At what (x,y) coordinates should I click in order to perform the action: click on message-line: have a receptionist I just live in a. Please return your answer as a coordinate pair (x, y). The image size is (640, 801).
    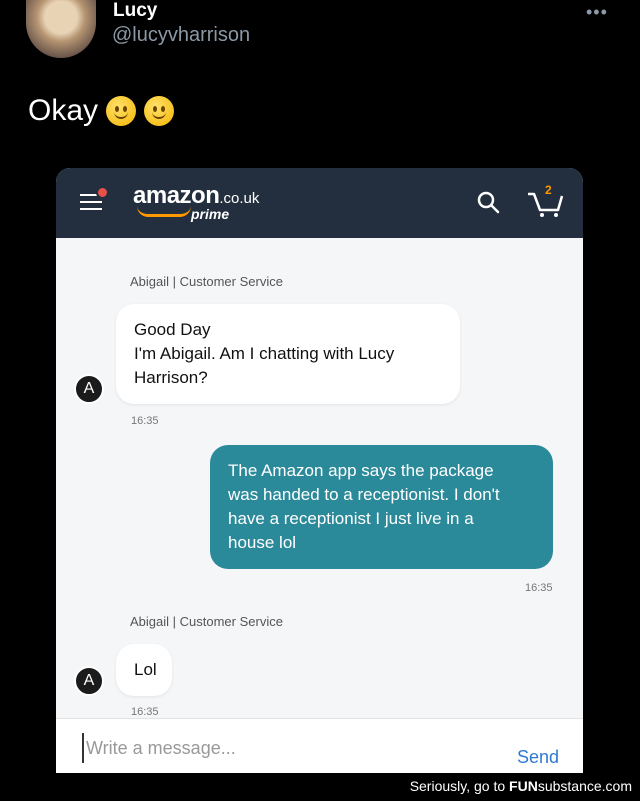
    Looking at the image, I should click on (351, 518).